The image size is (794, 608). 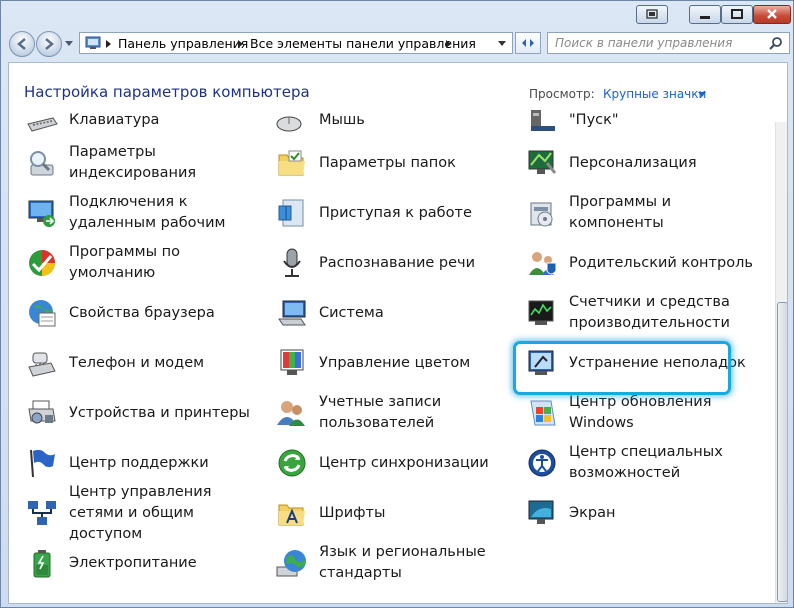 I want to click on windows-update-icon, so click(x=543, y=413).